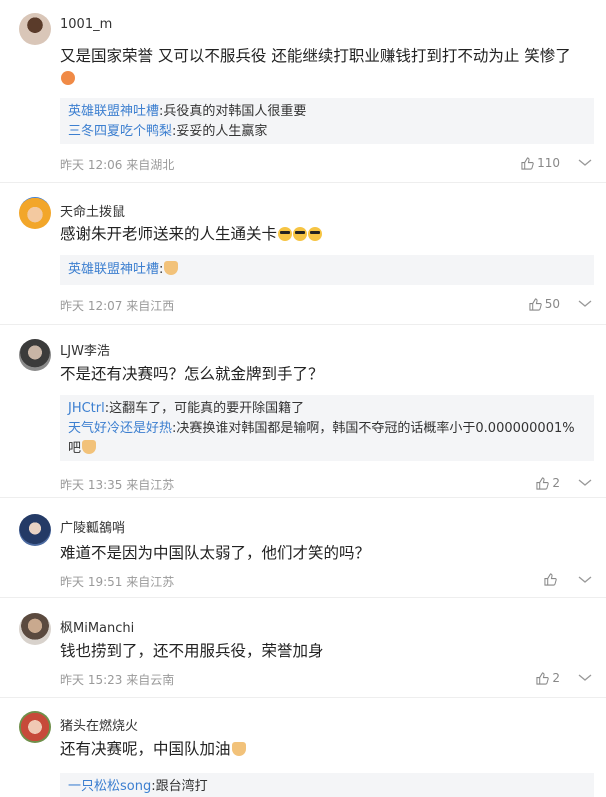  I want to click on reply-box: 英雄联盟神吐槽:, so click(327, 270).